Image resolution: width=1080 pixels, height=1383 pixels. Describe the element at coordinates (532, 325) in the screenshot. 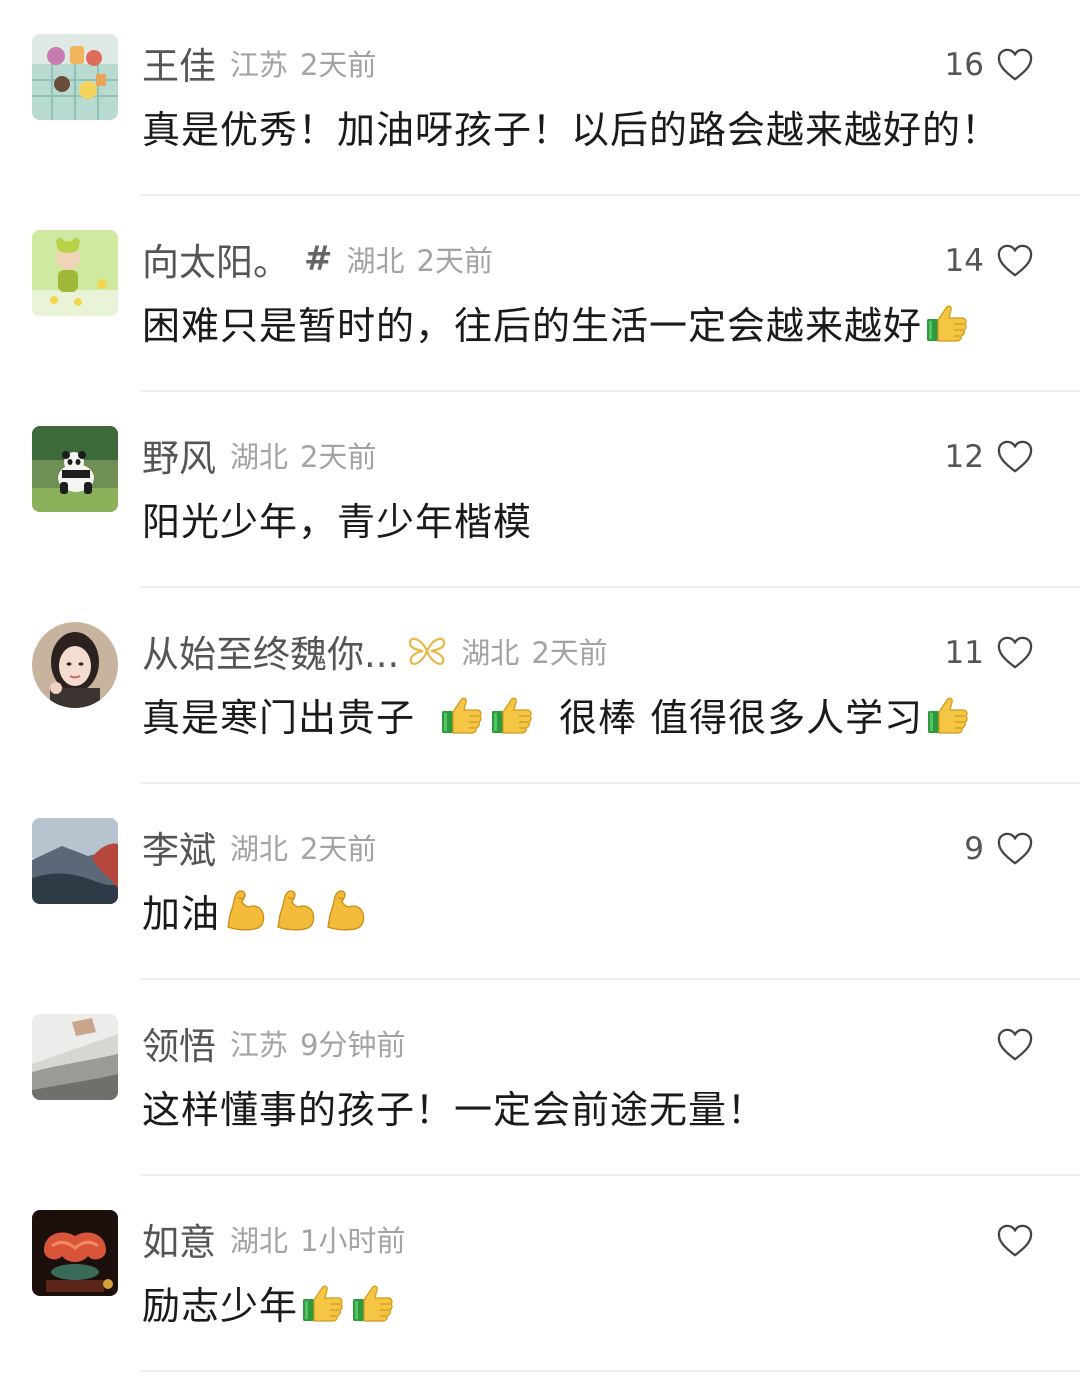

I see `comment-body: 困难只是暂时的，往后的生活一定会越来越好` at that location.